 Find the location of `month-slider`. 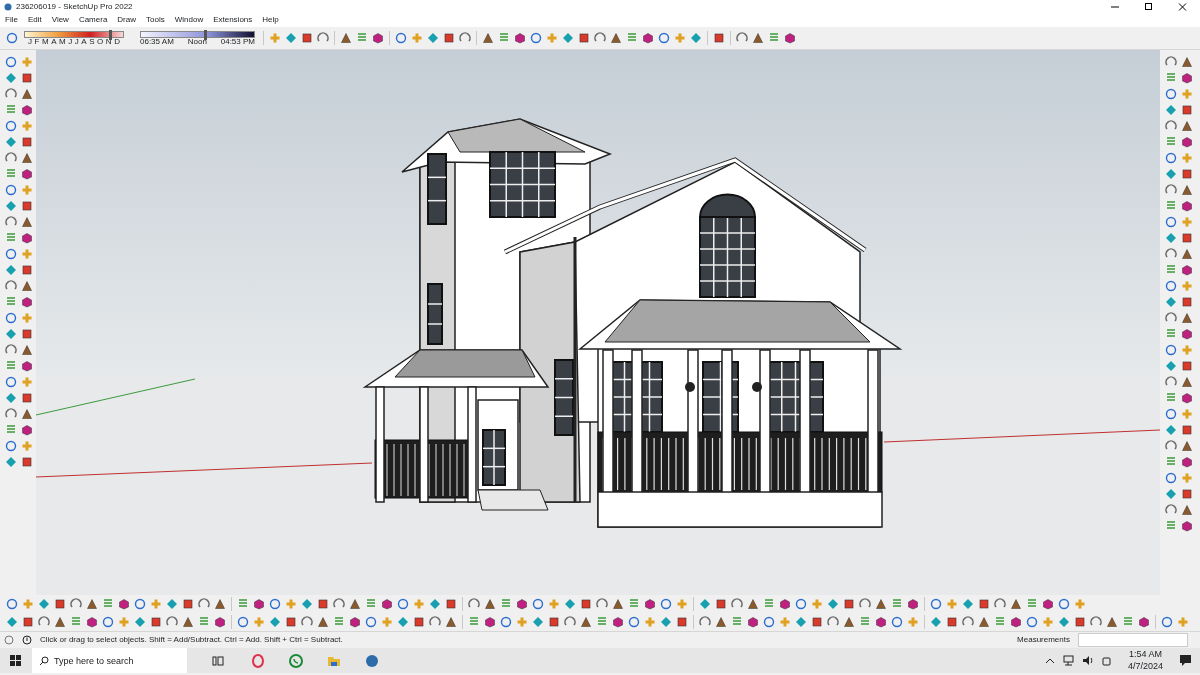

month-slider is located at coordinates (74, 34).